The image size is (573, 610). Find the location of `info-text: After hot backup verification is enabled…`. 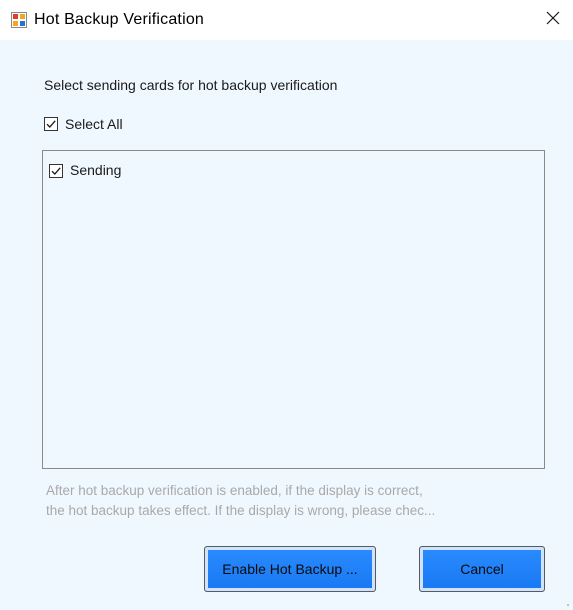

info-text: After hot backup verification is enabled… is located at coordinates (296, 501).